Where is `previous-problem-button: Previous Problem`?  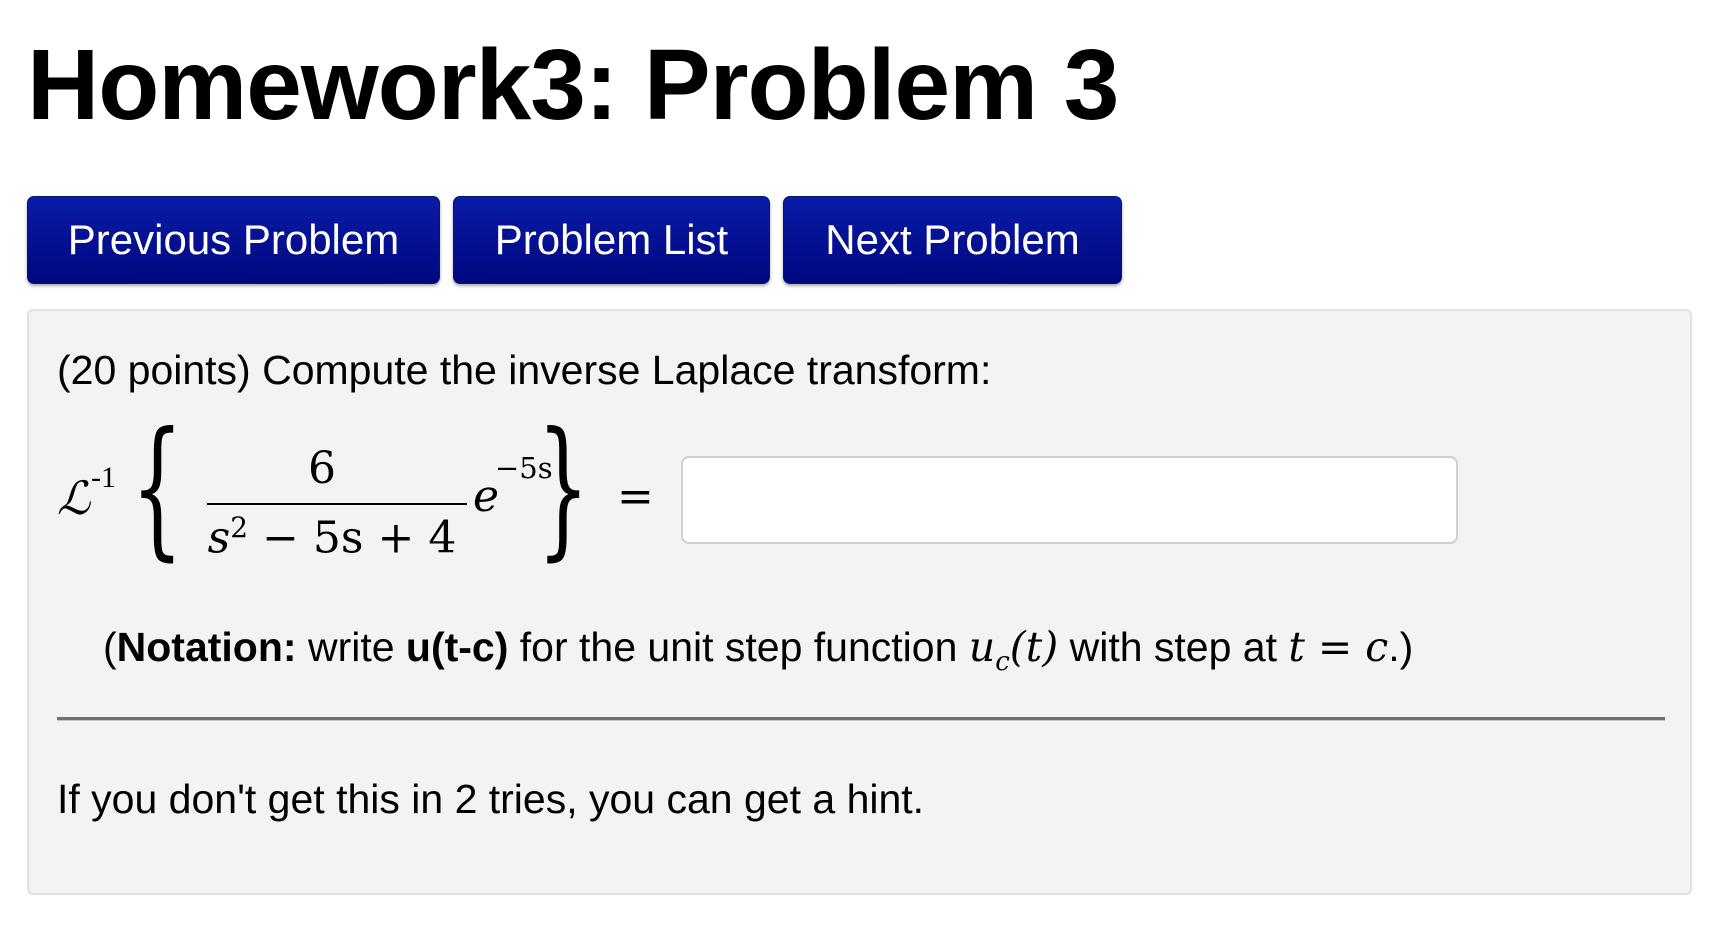 previous-problem-button: Previous Problem is located at coordinates (233, 240).